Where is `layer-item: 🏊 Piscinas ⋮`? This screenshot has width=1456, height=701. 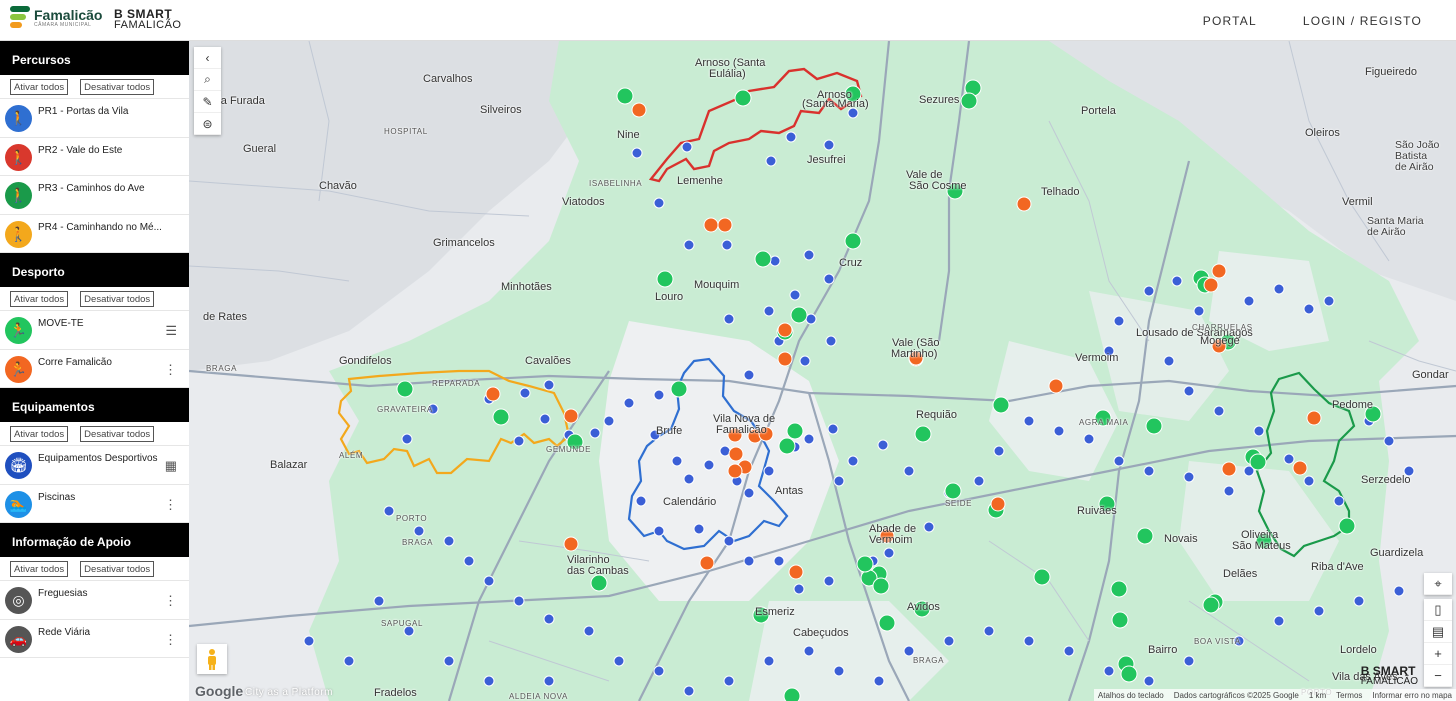
layer-item: 🏊 Piscinas ⋮ is located at coordinates (94, 504).